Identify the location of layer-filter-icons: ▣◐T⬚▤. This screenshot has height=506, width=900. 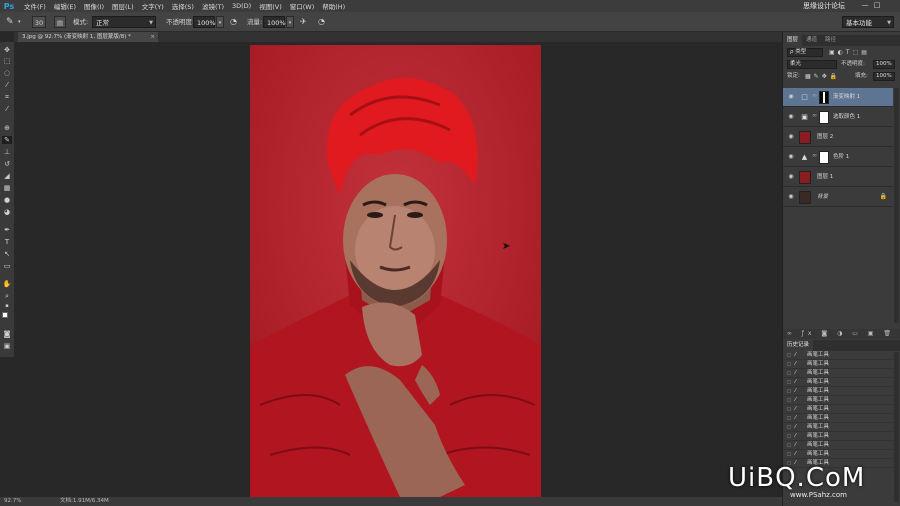
(849, 52).